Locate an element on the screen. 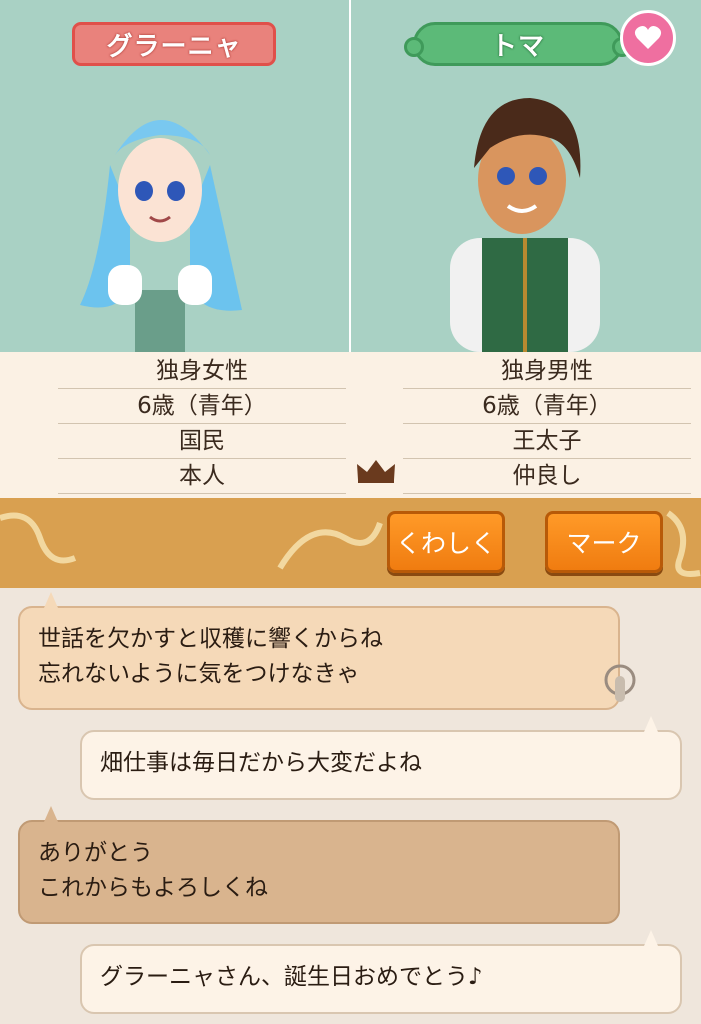  right-info-list: 独身男性 6歳（青年） 王太子 仲良し is located at coordinates (547, 424).